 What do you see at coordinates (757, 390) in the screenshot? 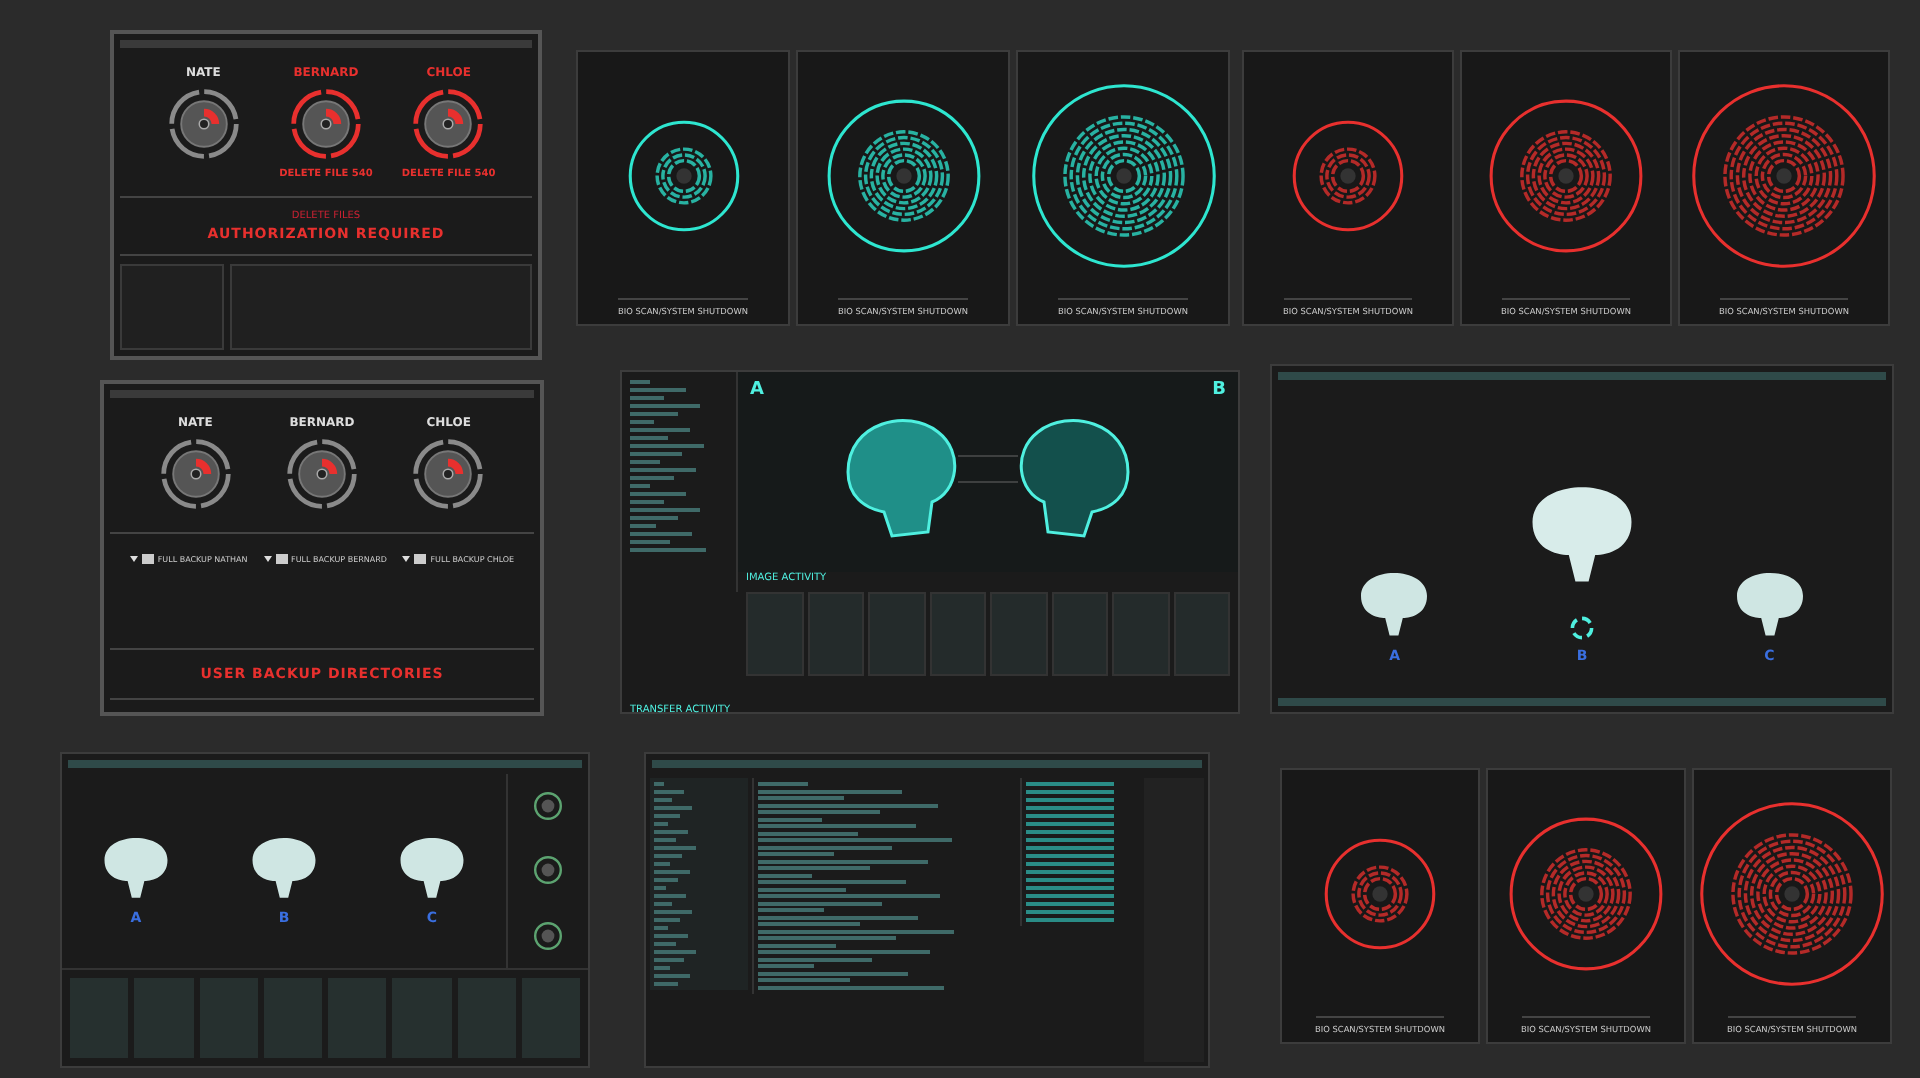
I see `view-label: A` at bounding box center [757, 390].